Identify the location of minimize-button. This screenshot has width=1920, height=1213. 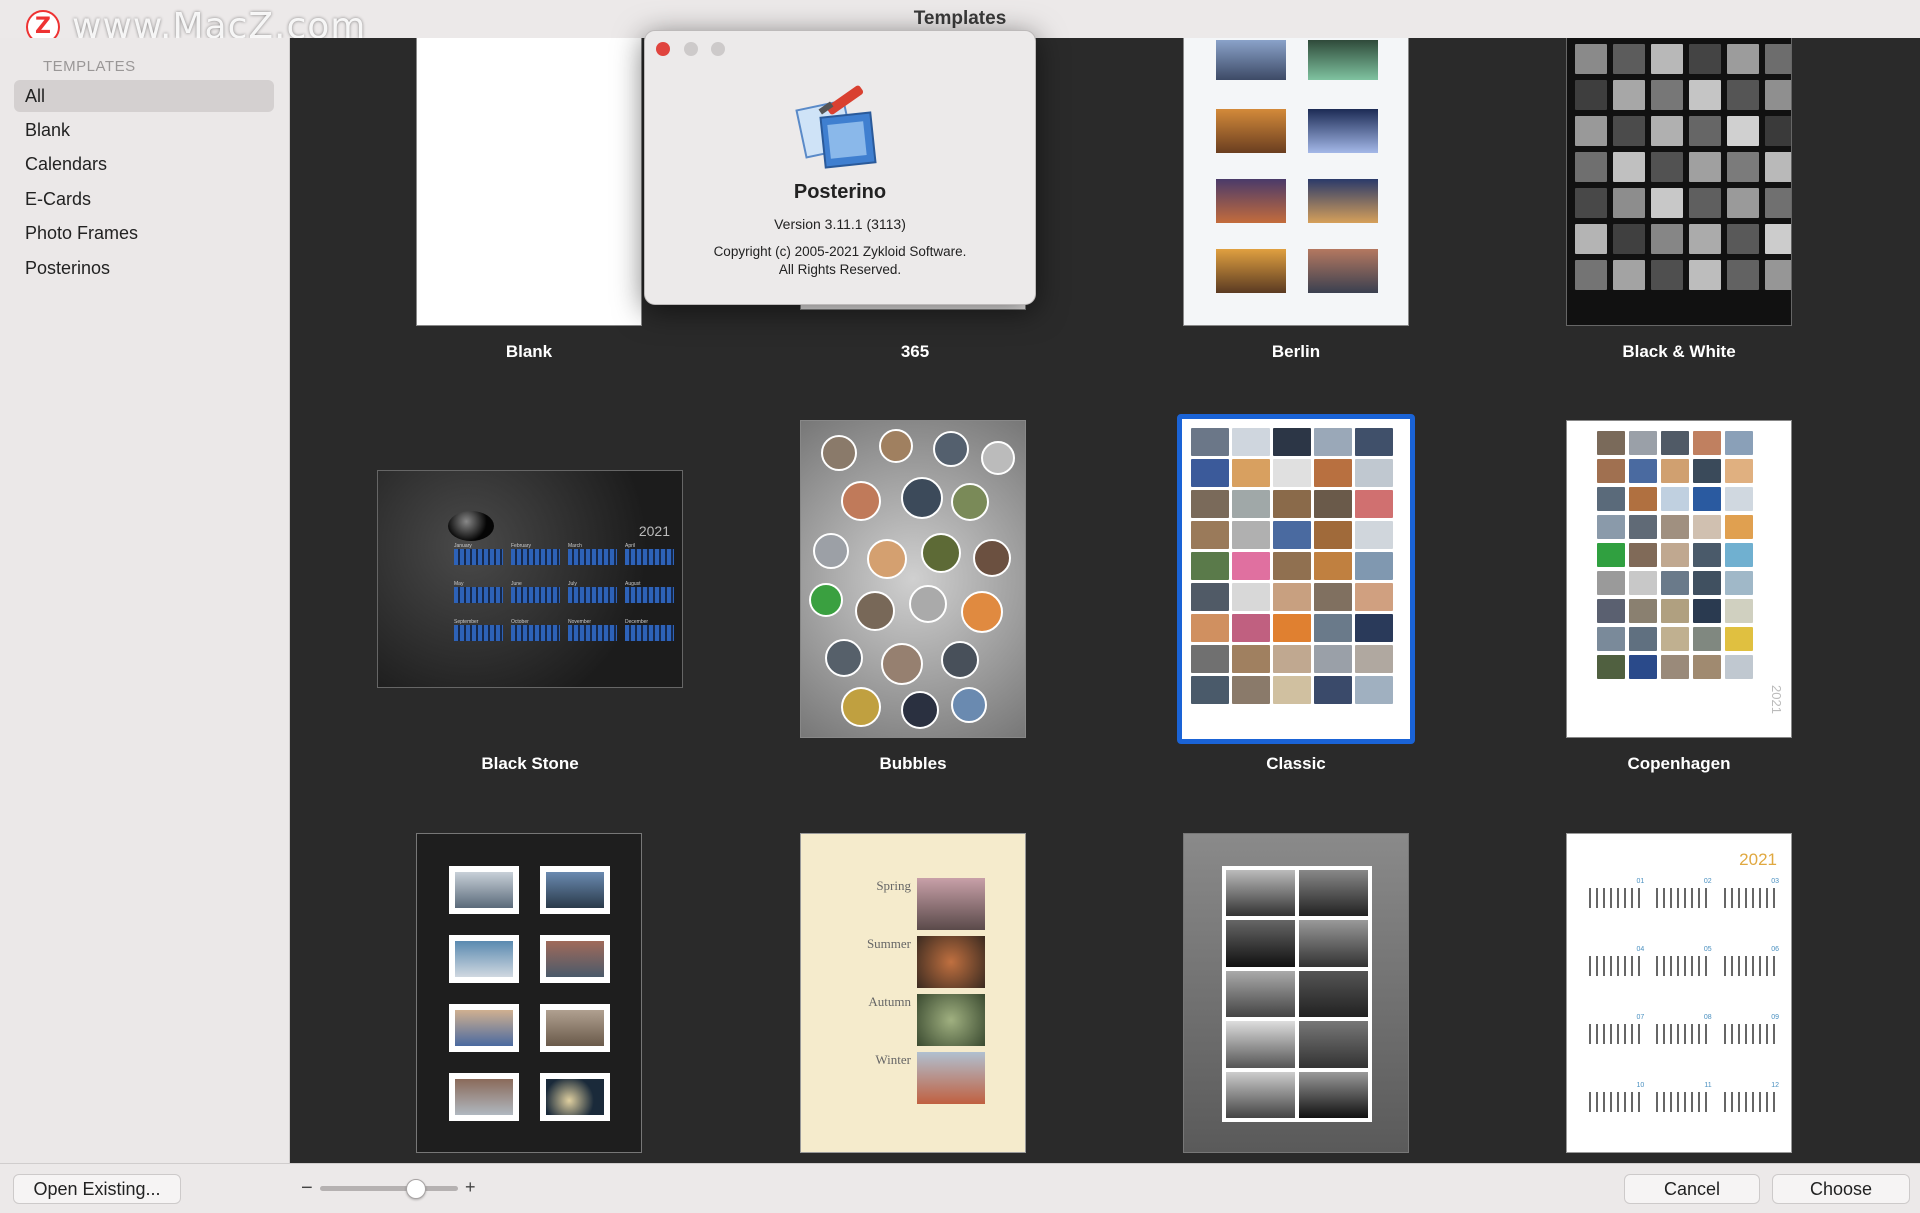
(691, 49).